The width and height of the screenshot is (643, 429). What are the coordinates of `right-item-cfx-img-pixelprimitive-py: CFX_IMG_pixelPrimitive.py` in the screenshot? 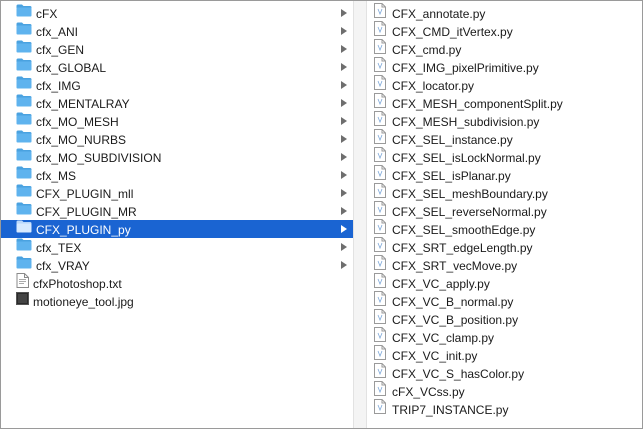 It's located at (504, 67).